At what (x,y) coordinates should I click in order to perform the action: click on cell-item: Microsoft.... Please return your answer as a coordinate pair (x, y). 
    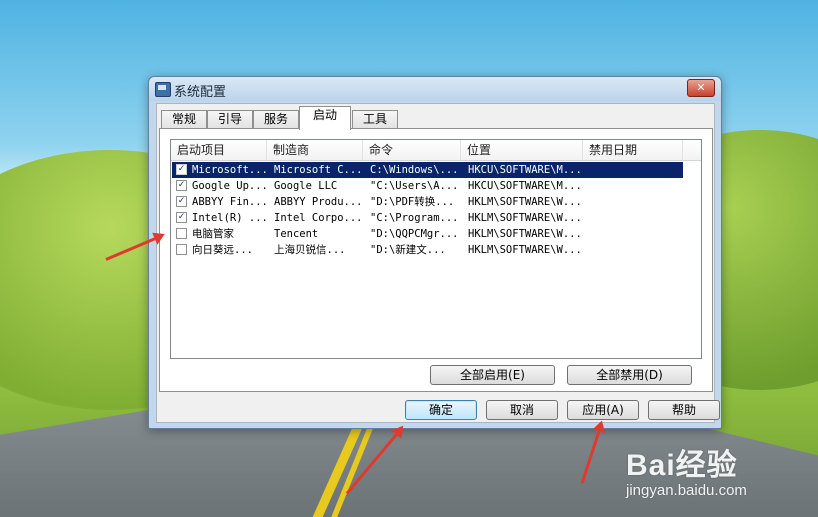
    Looking at the image, I should click on (229, 170).